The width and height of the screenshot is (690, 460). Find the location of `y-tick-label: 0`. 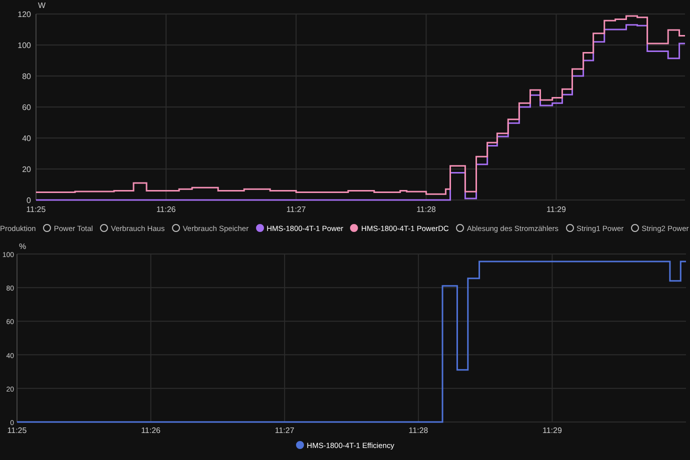

y-tick-label: 0 is located at coordinates (28, 200).